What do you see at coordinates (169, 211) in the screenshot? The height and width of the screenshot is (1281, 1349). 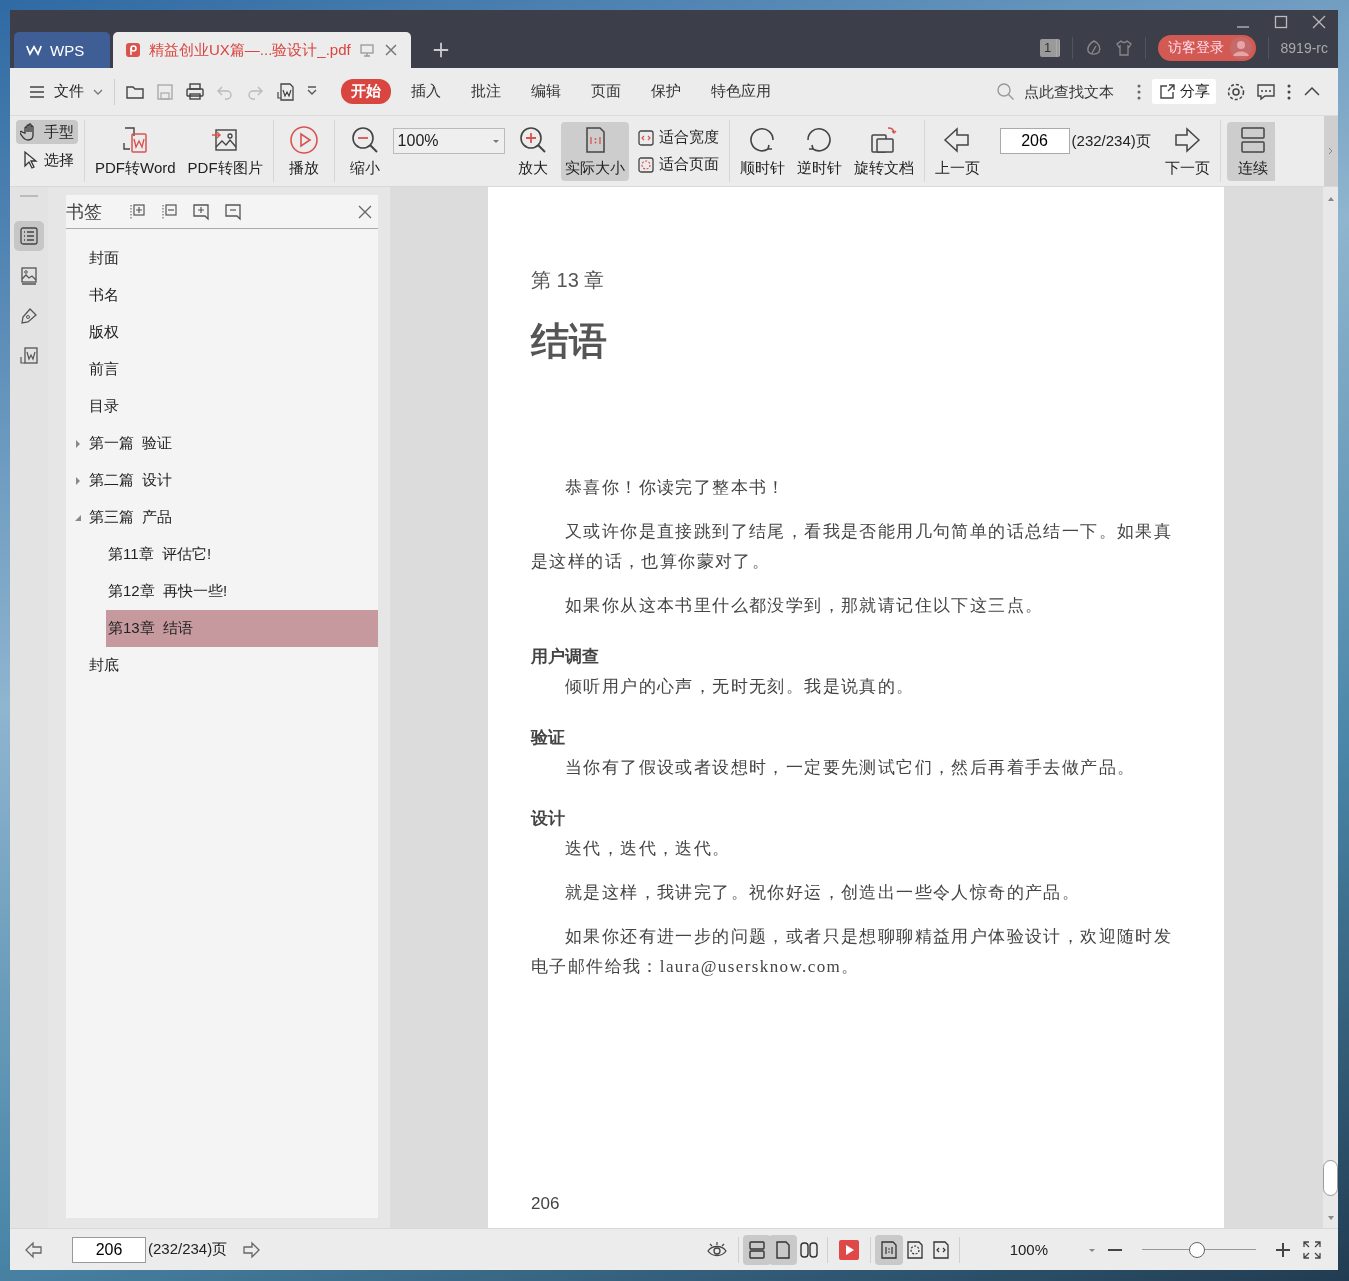 I see `collapse-all-icon` at bounding box center [169, 211].